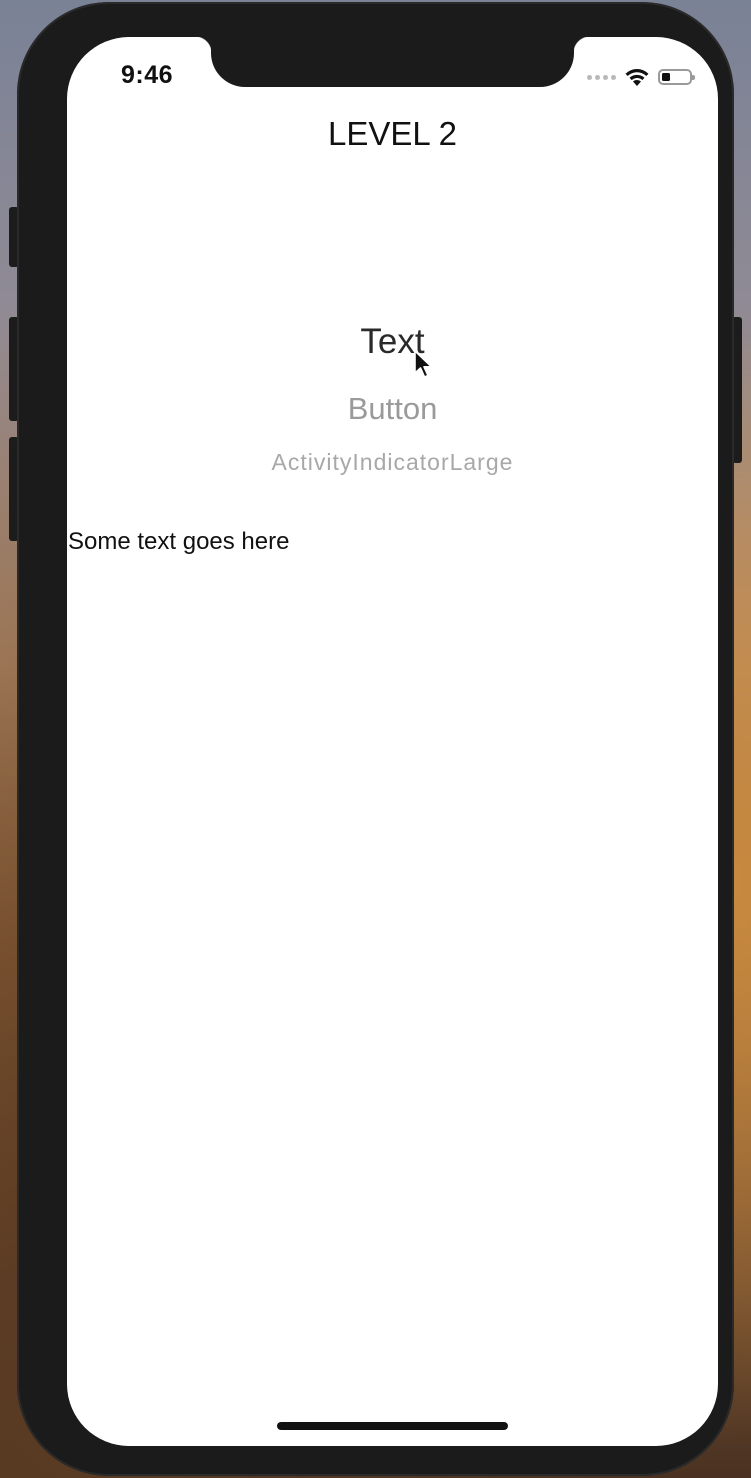  What do you see at coordinates (637, 77) in the screenshot?
I see `wifi-icon` at bounding box center [637, 77].